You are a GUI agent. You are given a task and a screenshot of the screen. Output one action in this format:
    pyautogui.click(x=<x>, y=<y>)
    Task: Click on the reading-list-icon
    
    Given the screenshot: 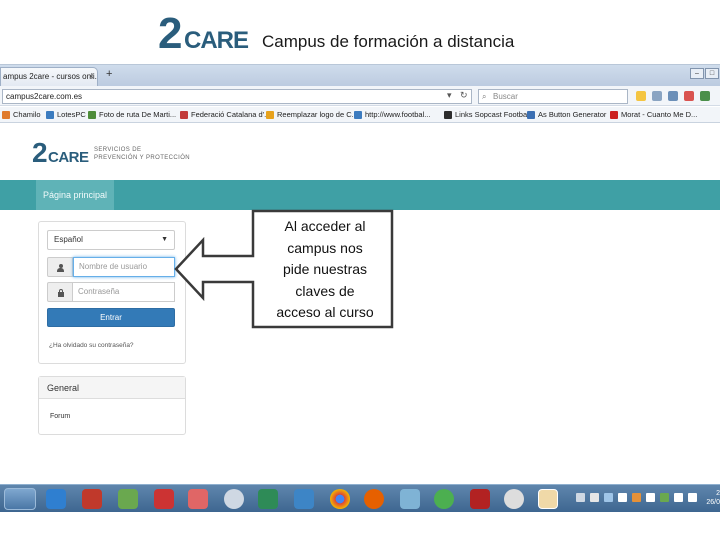 What is the action you would take?
    pyautogui.click(x=657, y=96)
    